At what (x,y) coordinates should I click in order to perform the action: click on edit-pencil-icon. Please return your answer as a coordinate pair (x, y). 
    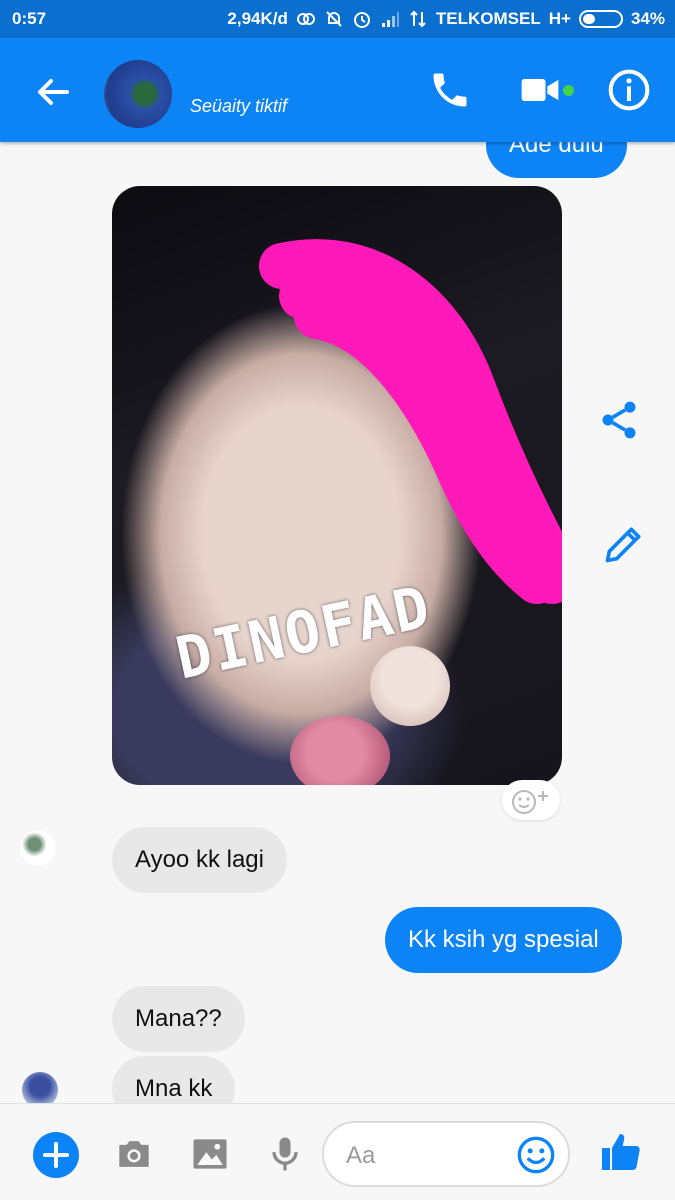
    Looking at the image, I should click on (624, 544).